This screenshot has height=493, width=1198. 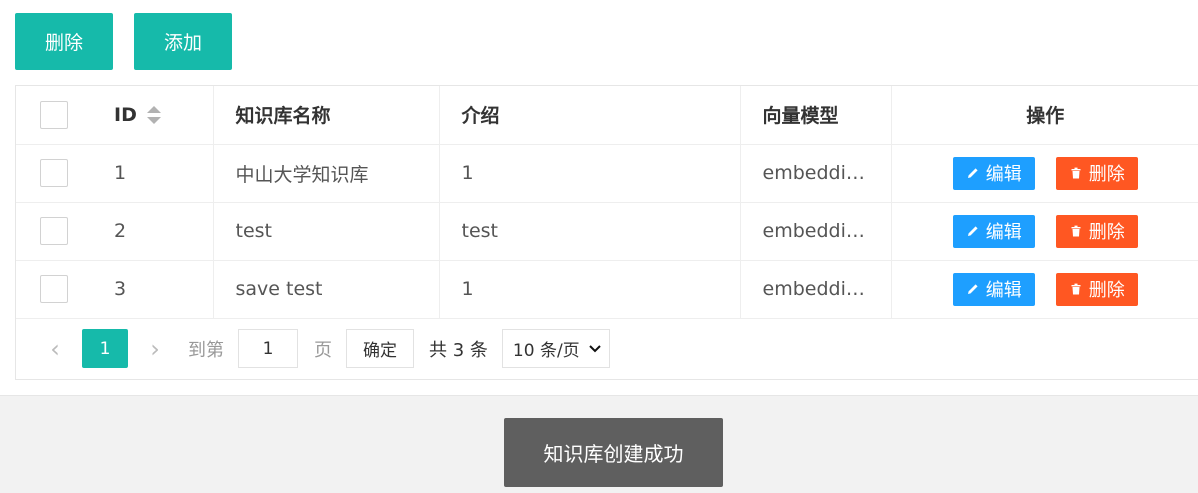 I want to click on table-row: 3 save test 1 embeddi… 编辑 删除, so click(x=607, y=289).